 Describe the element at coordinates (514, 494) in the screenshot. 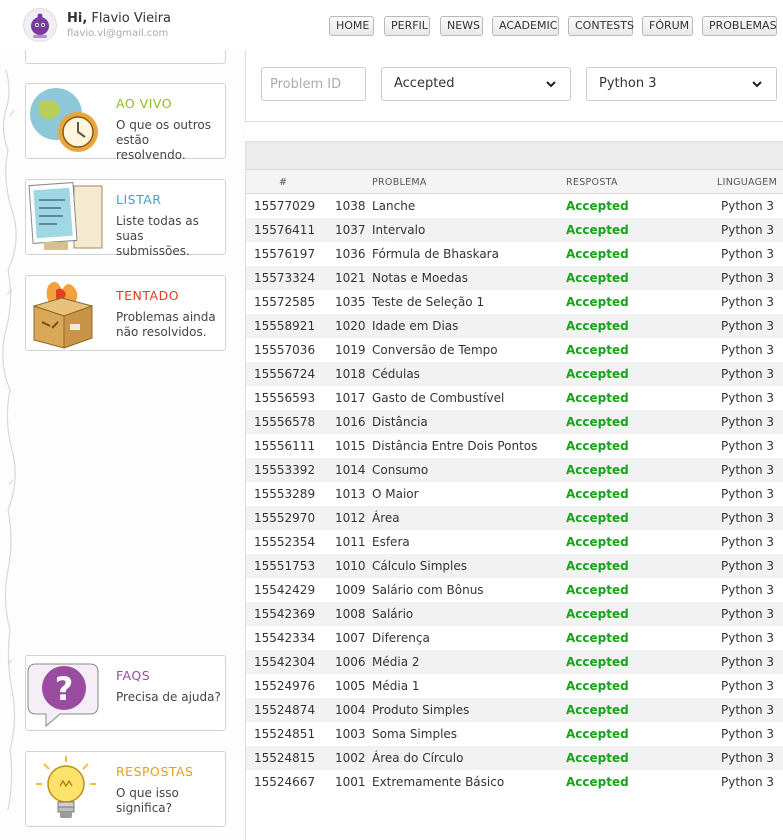

I see `table-row: 15553289 1013 O Maior Accepted Python 3` at that location.